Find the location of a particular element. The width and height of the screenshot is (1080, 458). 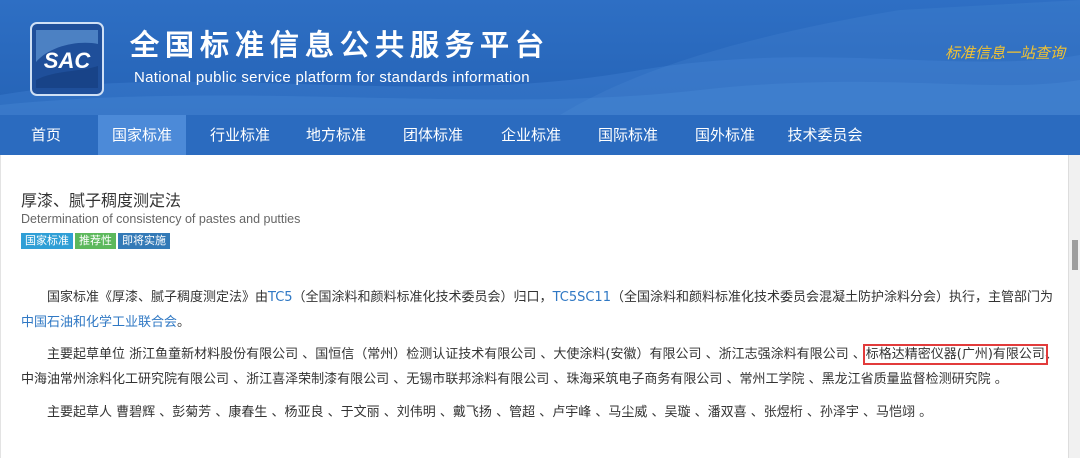

badge-recommended: 推荐性 is located at coordinates (95, 241).